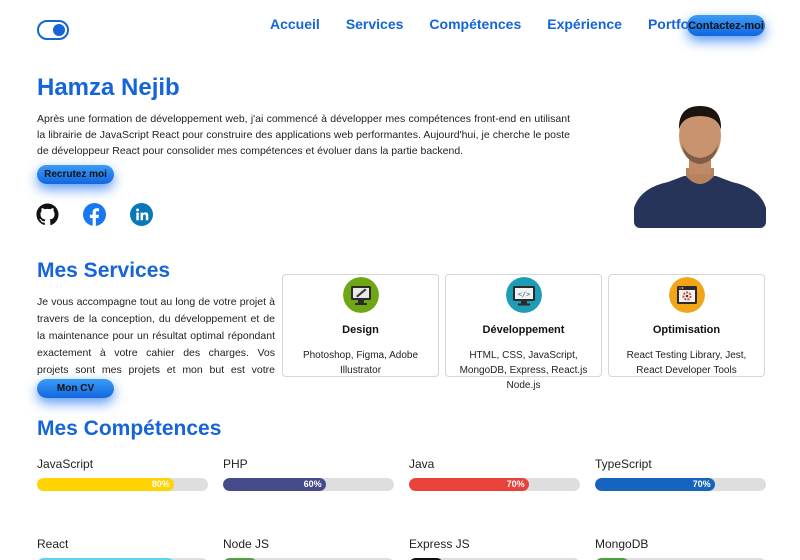 Image resolution: width=800 pixels, height=560 pixels. What do you see at coordinates (686, 330) in the screenshot?
I see `service-card-title: Optimisation` at bounding box center [686, 330].